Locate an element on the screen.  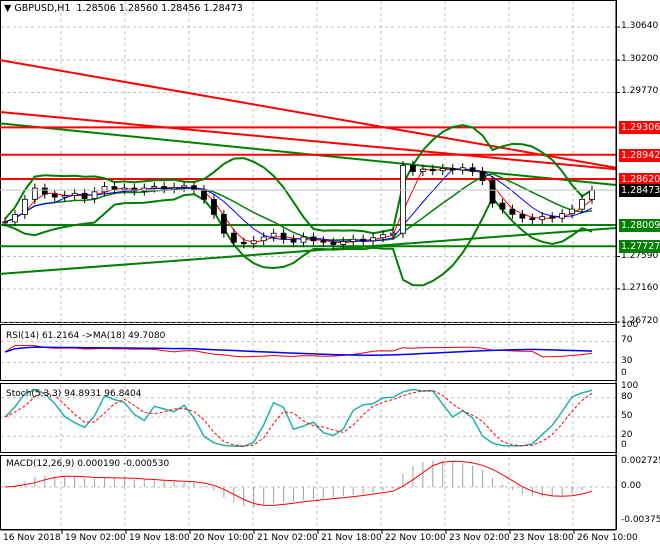
stoch-axis-label: 50 is located at coordinates (627, 416).